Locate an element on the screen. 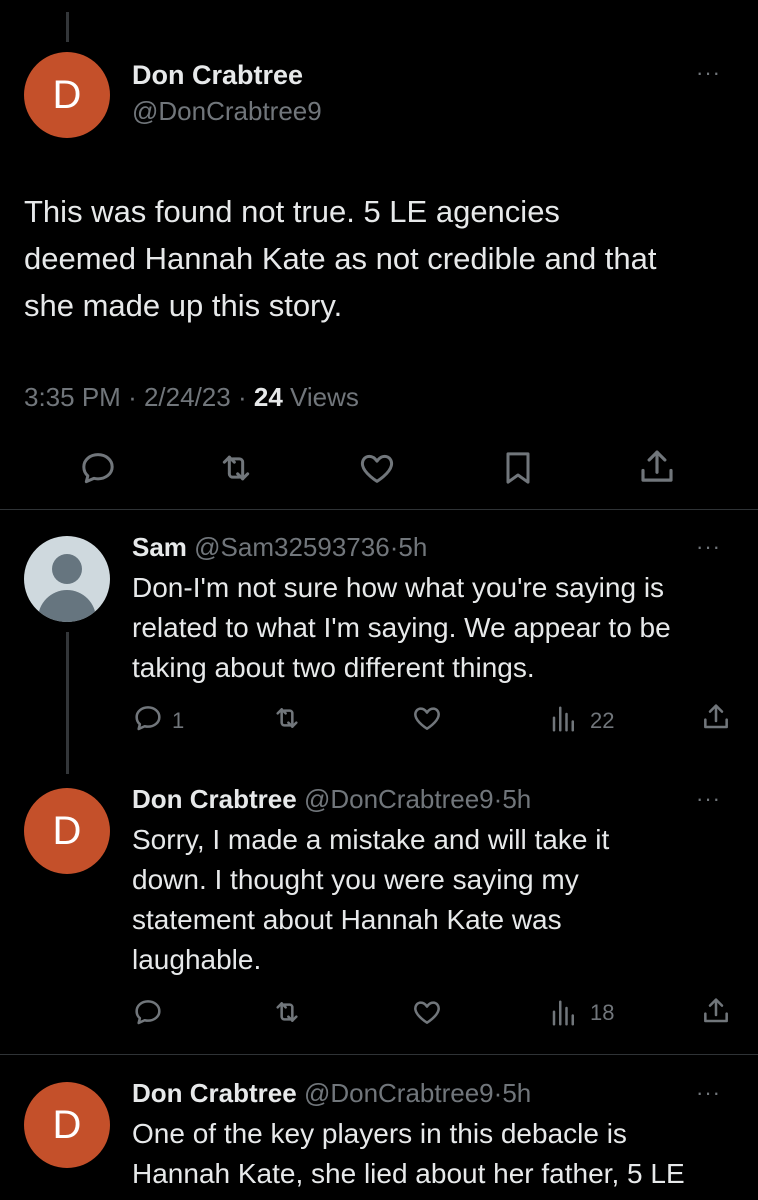  views-label: Views is located at coordinates (324, 397).